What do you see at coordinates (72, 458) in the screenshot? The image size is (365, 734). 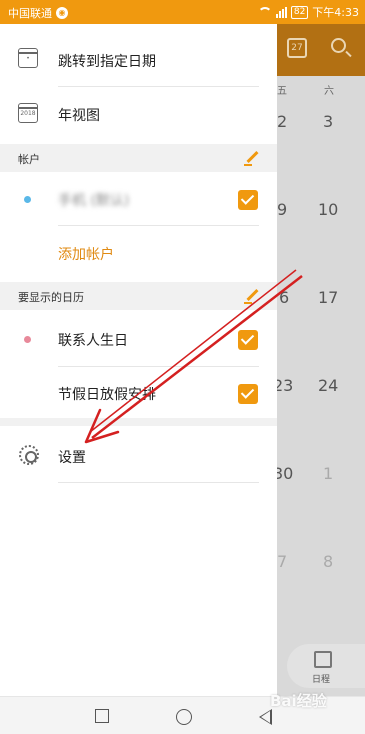 I see `menu-item-label: 设置` at bounding box center [72, 458].